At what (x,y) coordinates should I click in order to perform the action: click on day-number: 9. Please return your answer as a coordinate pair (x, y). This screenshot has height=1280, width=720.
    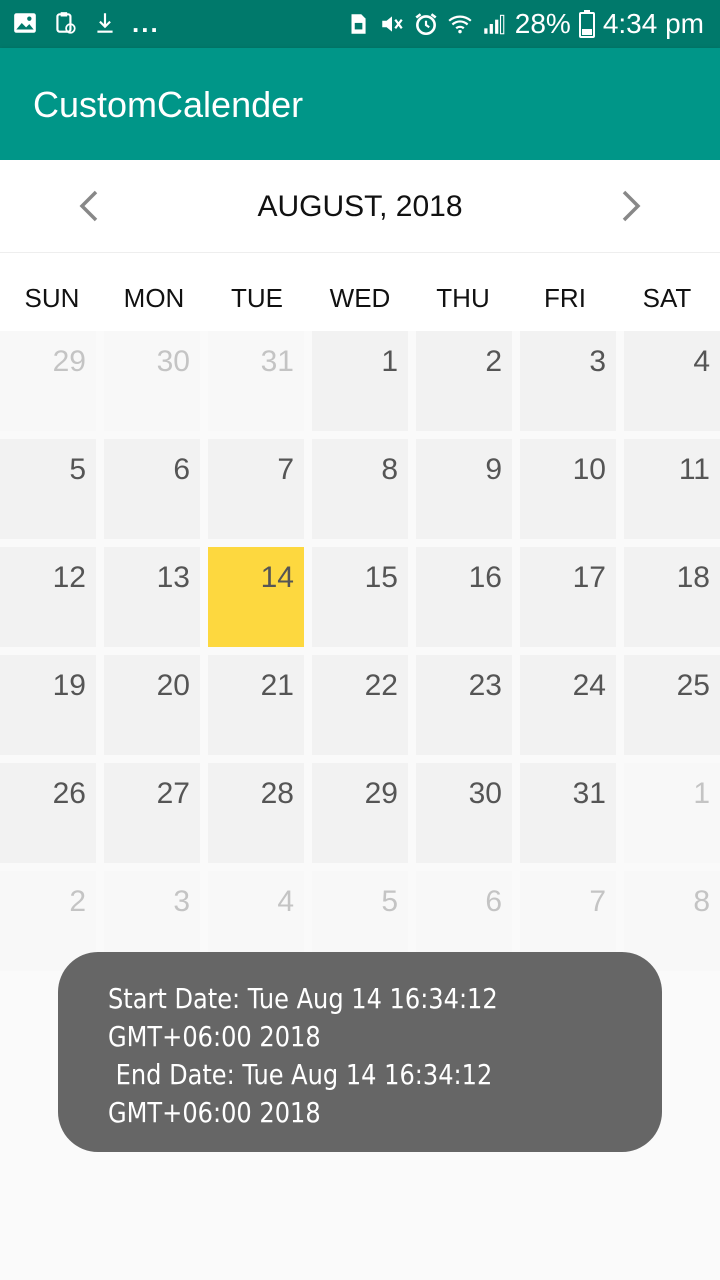
    Looking at the image, I should click on (493, 469).